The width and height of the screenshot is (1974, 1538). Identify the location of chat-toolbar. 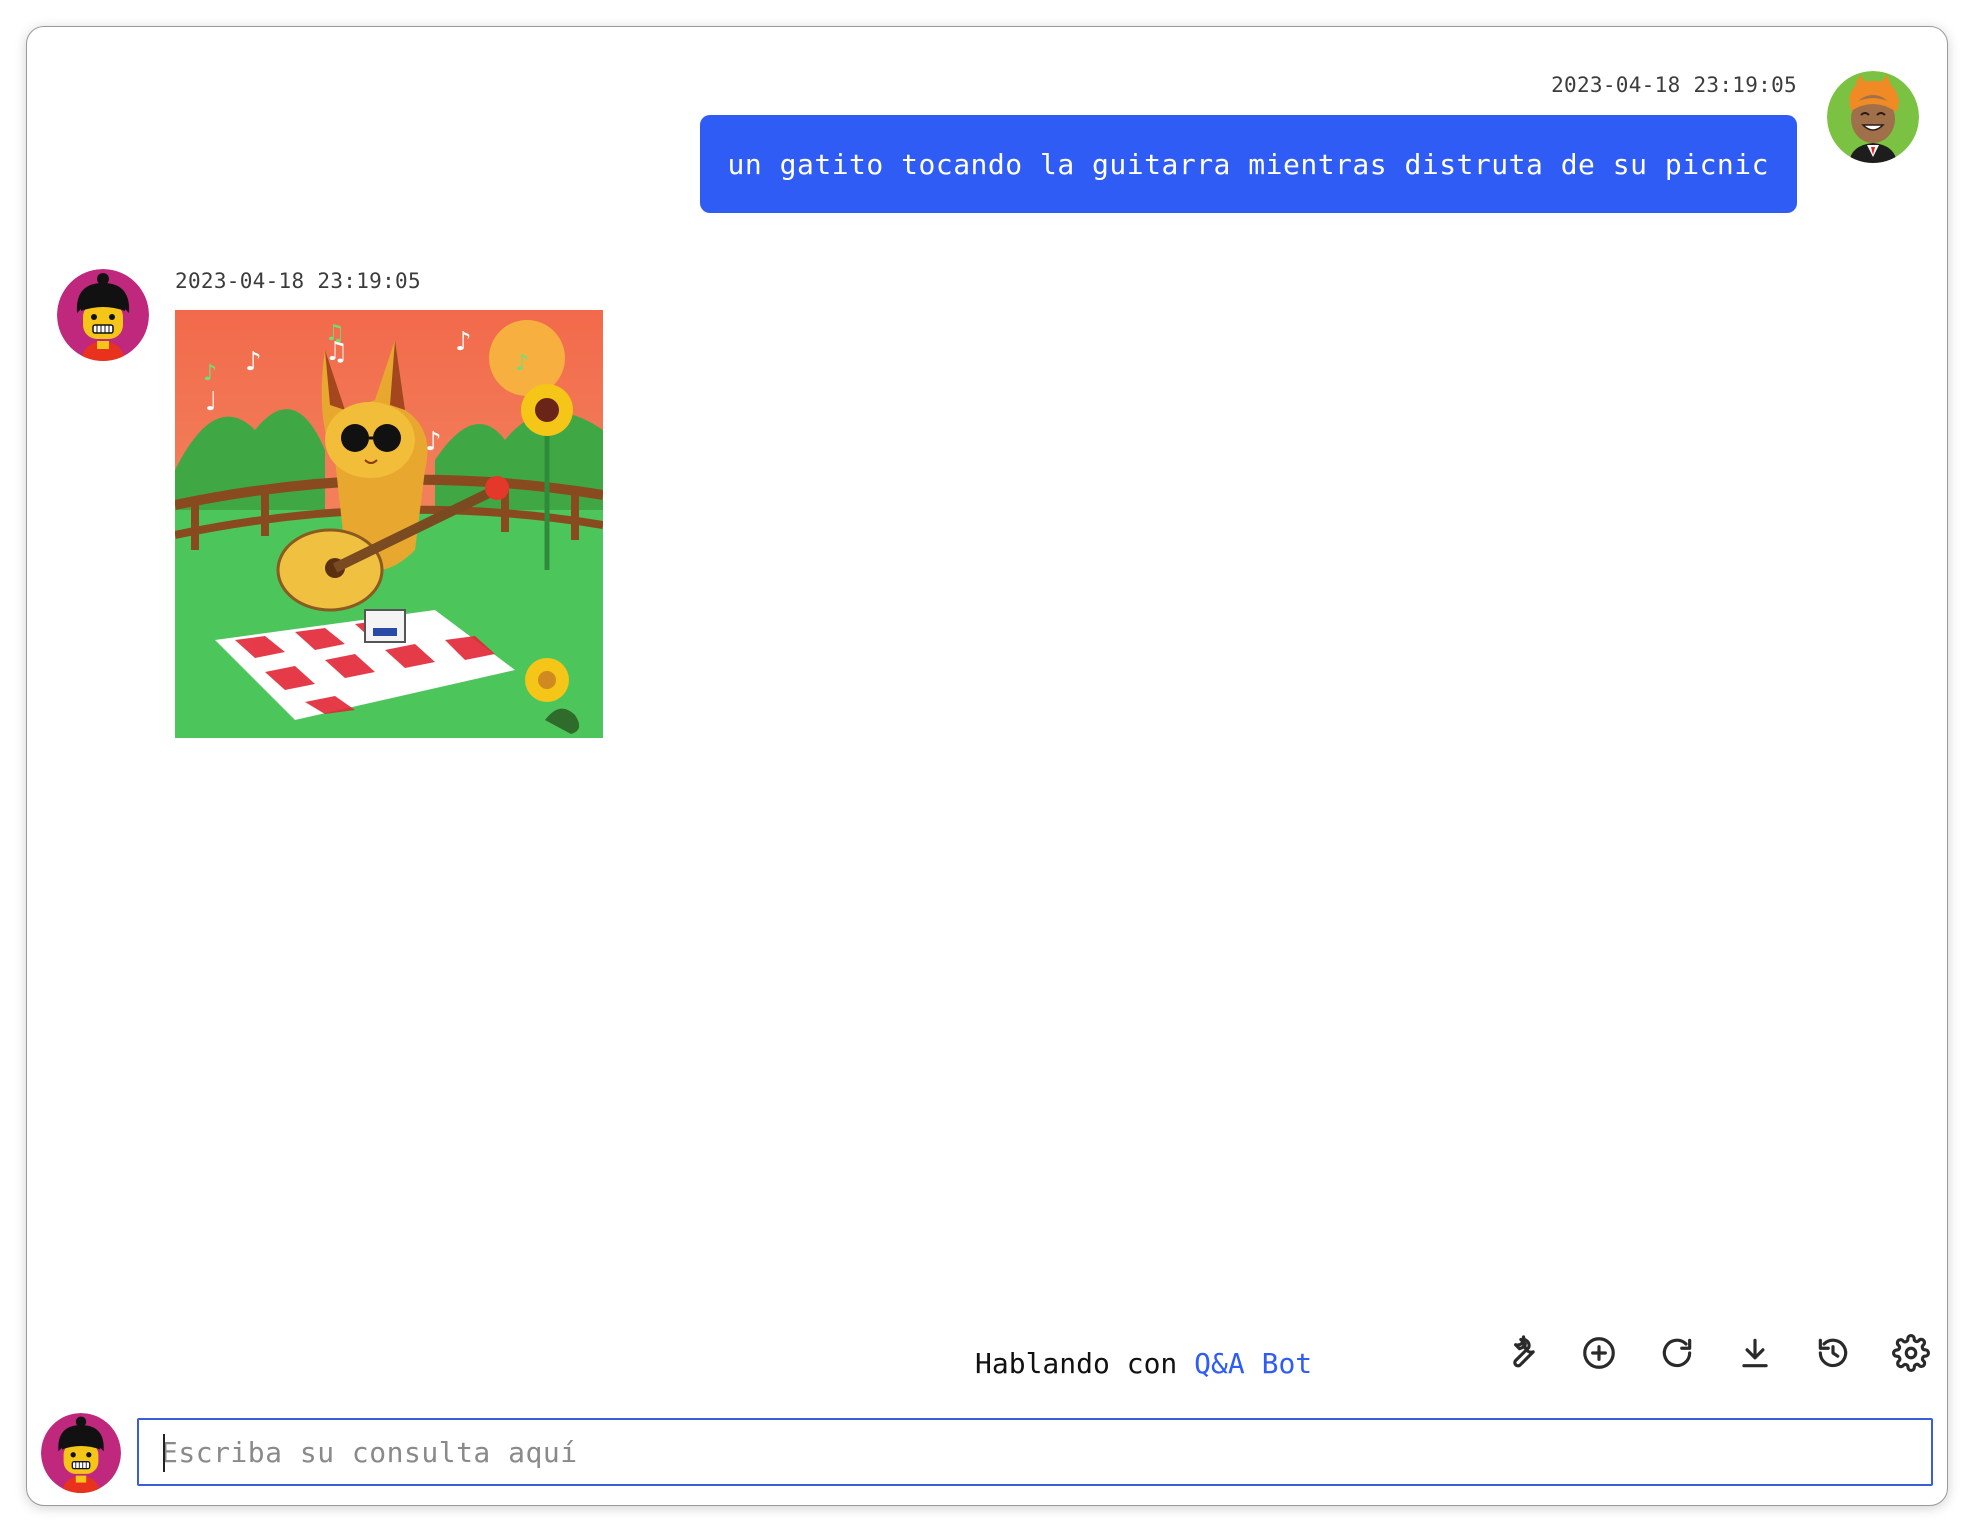
(1716, 1353).